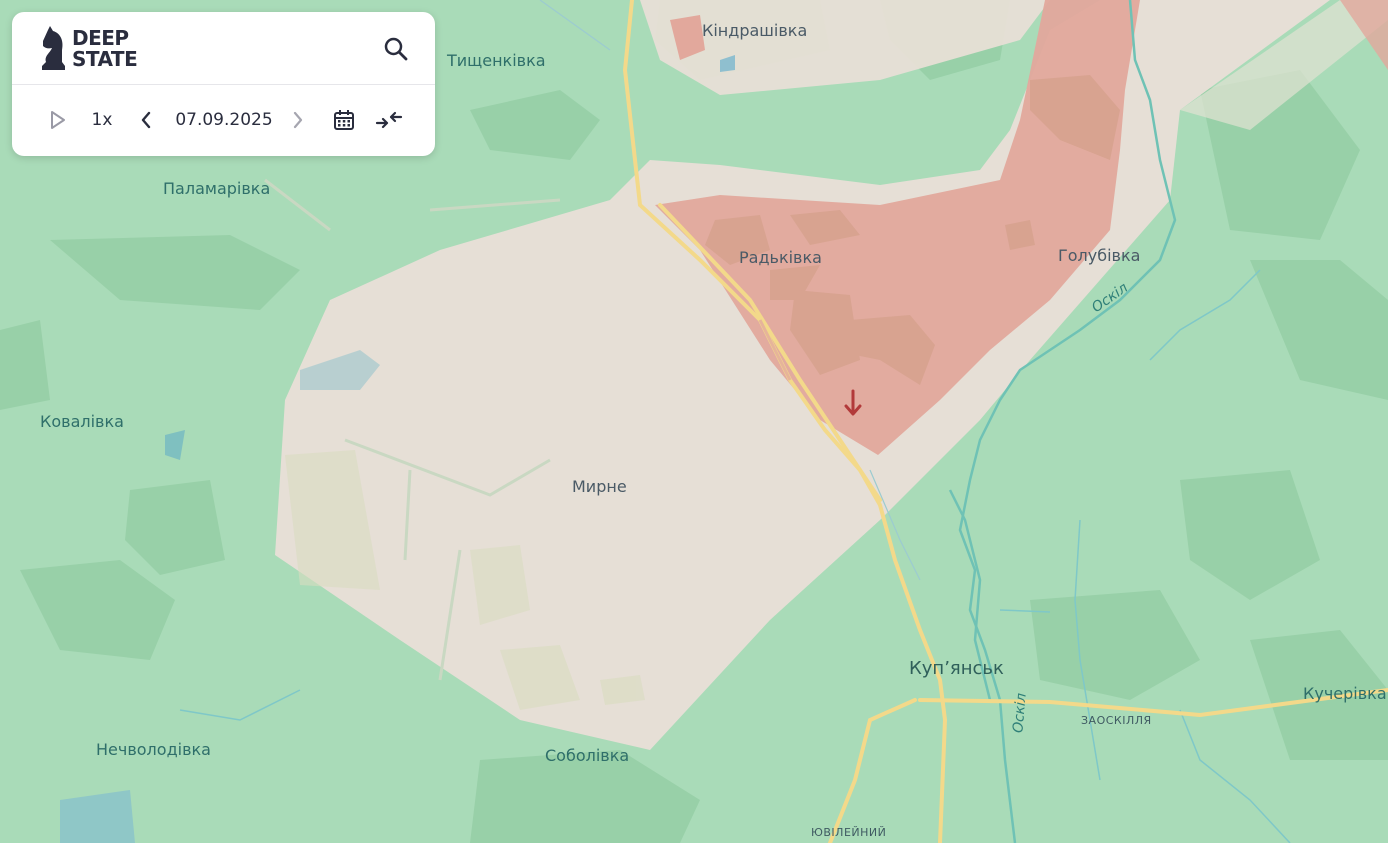 The height and width of the screenshot is (843, 1388). I want to click on play-button, so click(58, 120).